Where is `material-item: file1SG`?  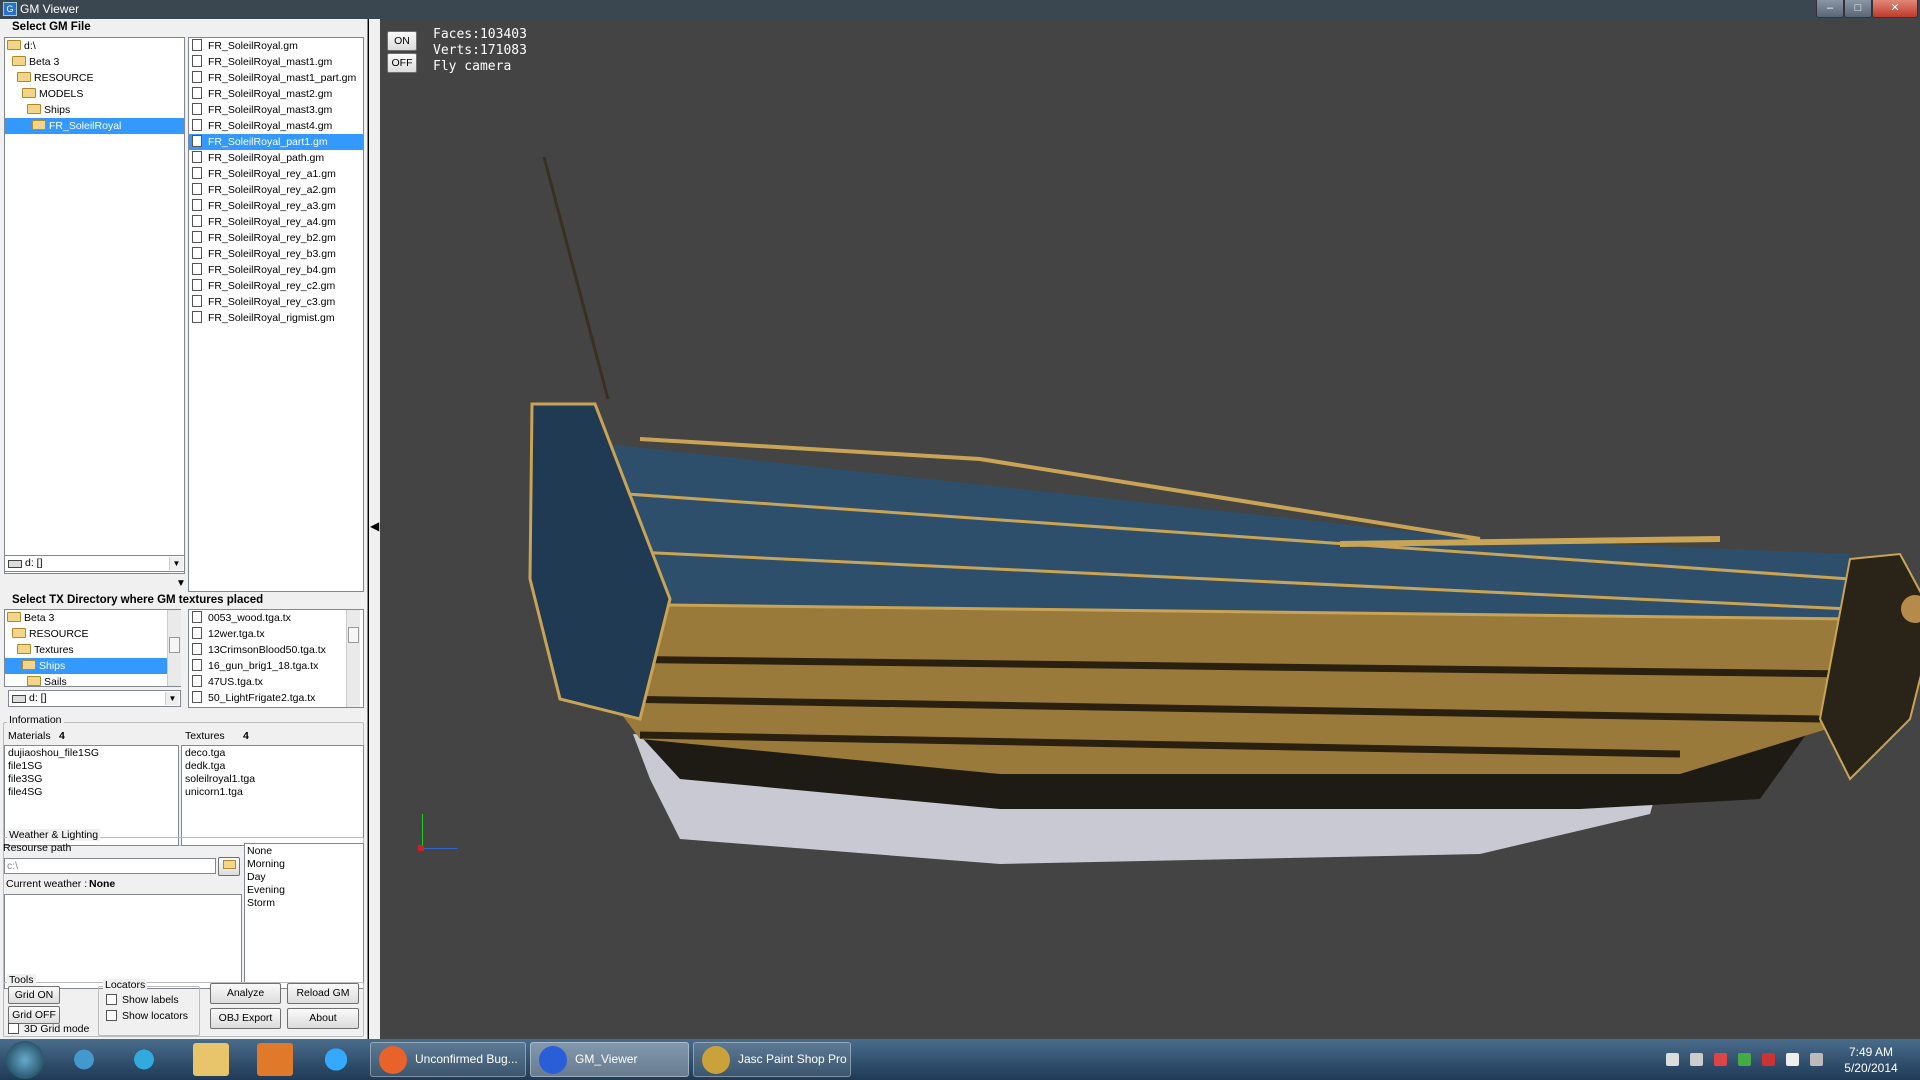 material-item: file1SG is located at coordinates (91, 766).